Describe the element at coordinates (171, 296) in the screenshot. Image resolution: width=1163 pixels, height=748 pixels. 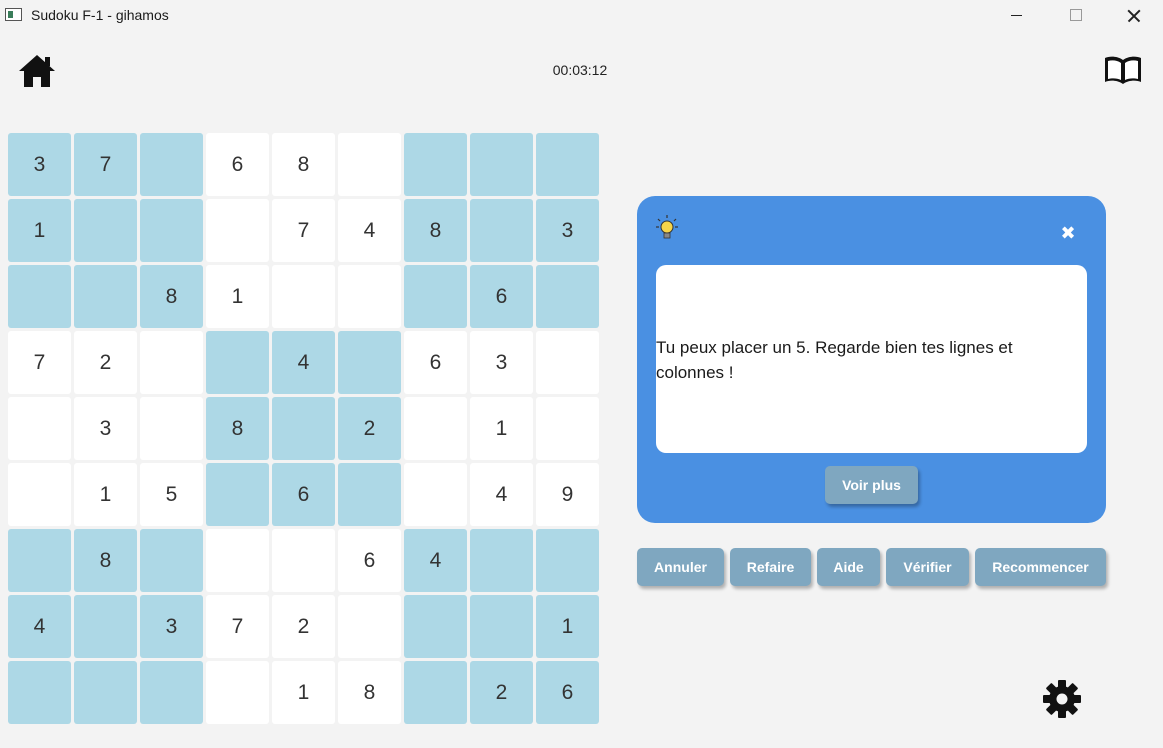
I see `sudoku-cell-r3c3: 8` at that location.